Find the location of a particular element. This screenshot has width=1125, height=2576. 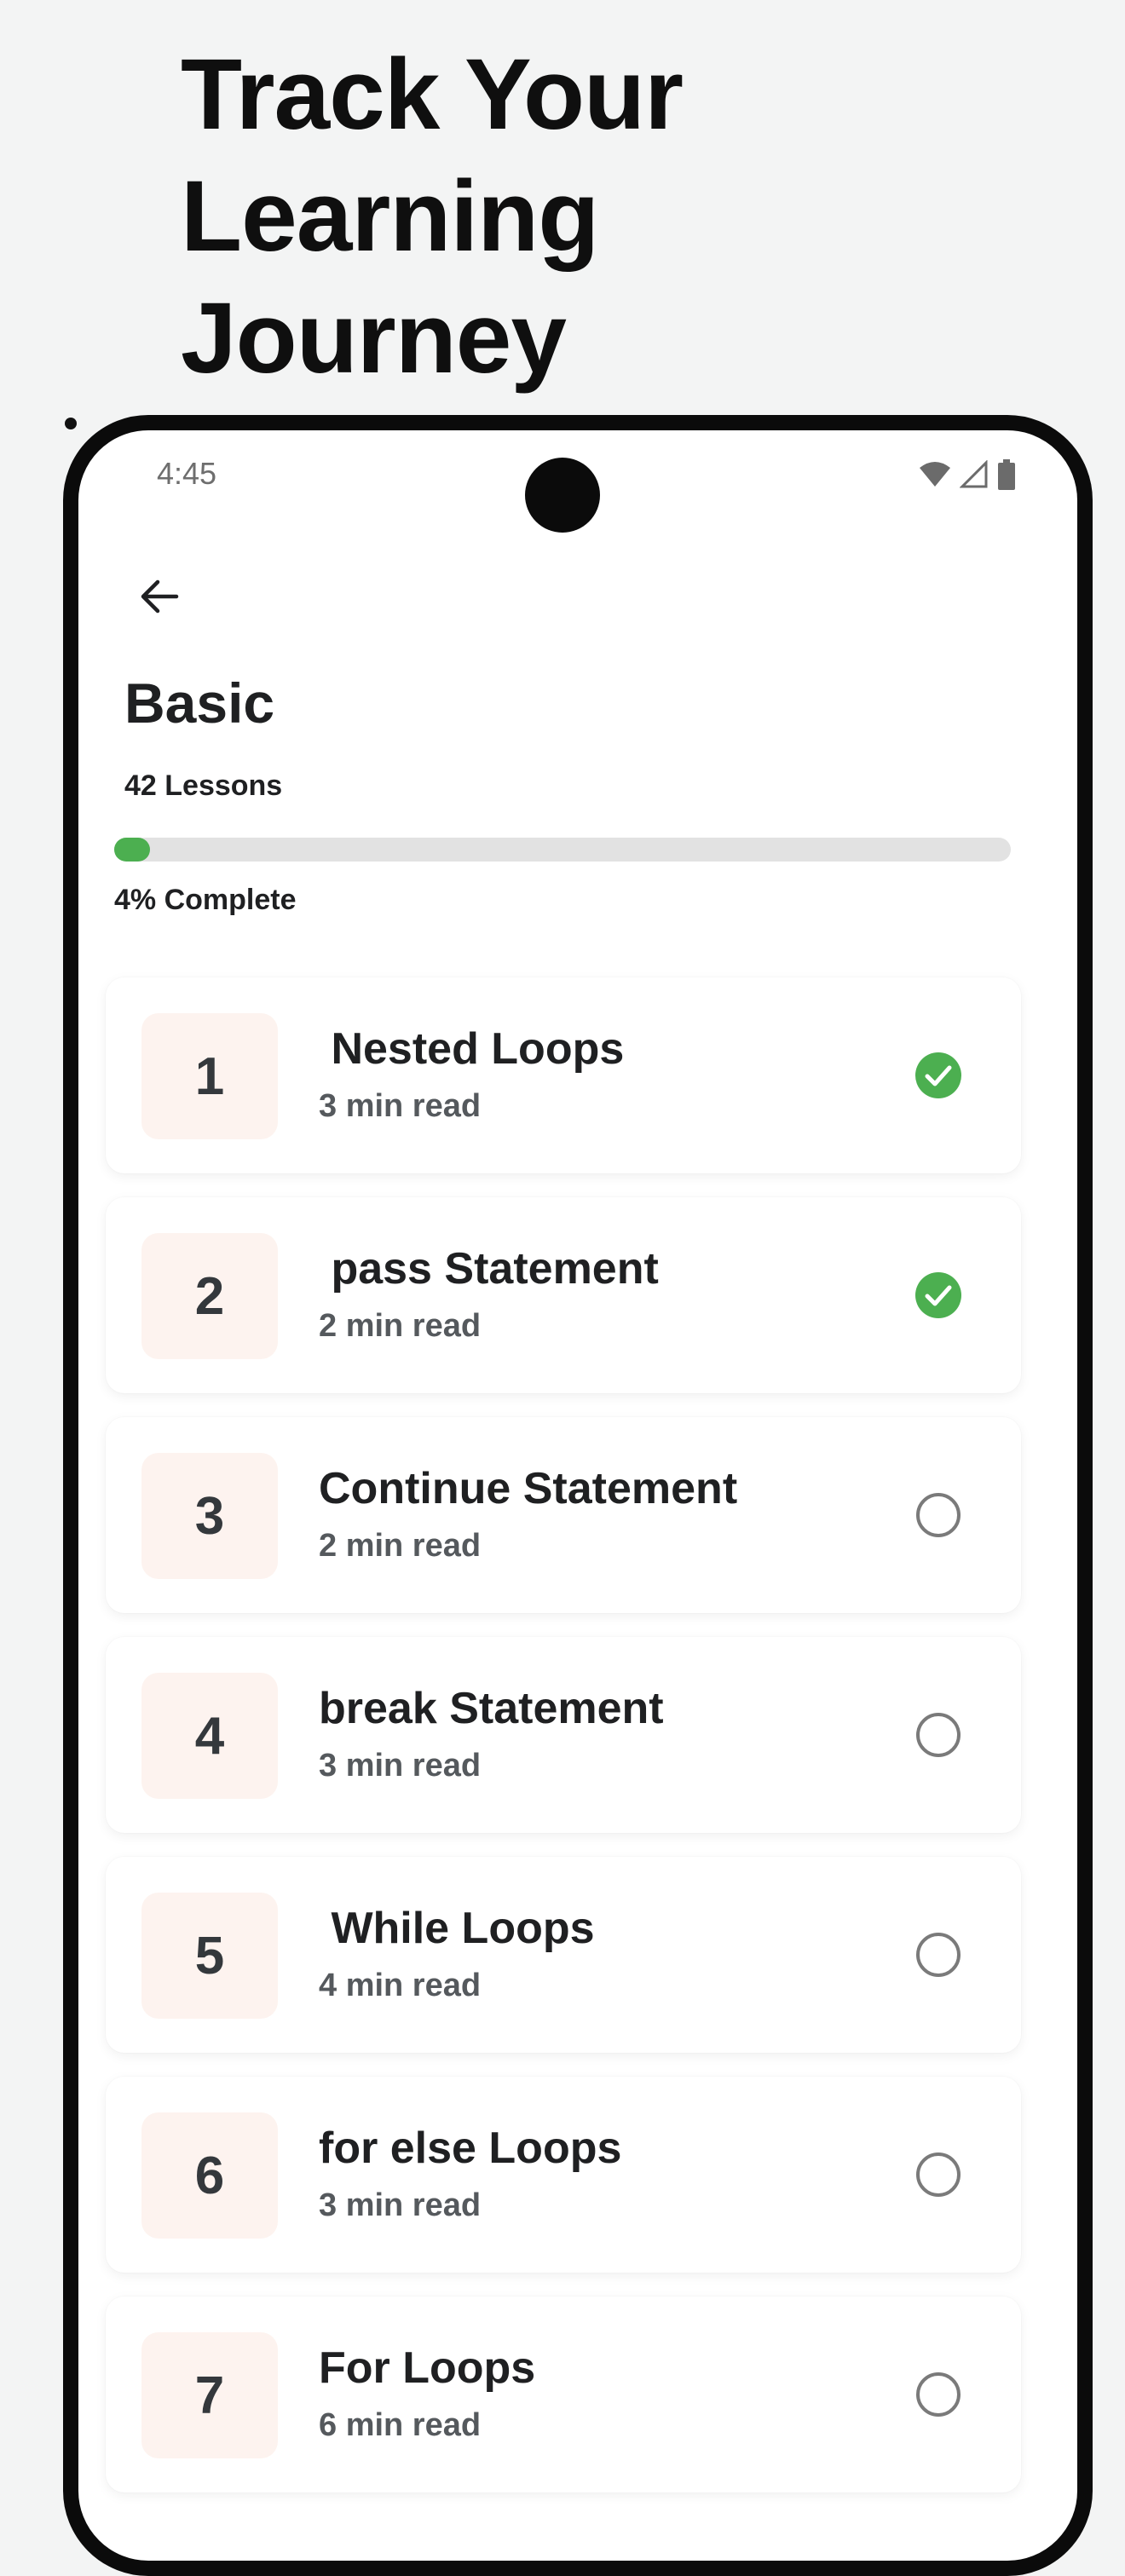

lesson-card: 2 pass Statement 2 min read is located at coordinates (563, 1295).